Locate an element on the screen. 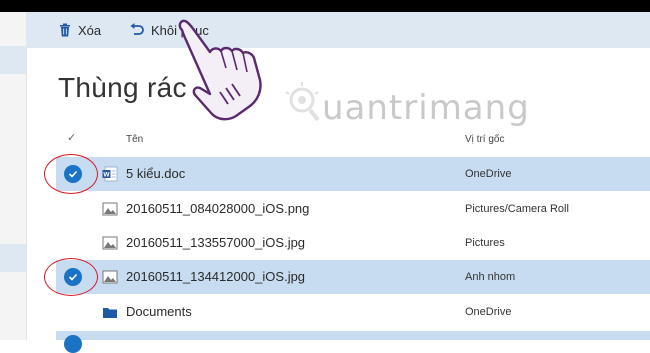  svg-text: W is located at coordinates (106, 175).